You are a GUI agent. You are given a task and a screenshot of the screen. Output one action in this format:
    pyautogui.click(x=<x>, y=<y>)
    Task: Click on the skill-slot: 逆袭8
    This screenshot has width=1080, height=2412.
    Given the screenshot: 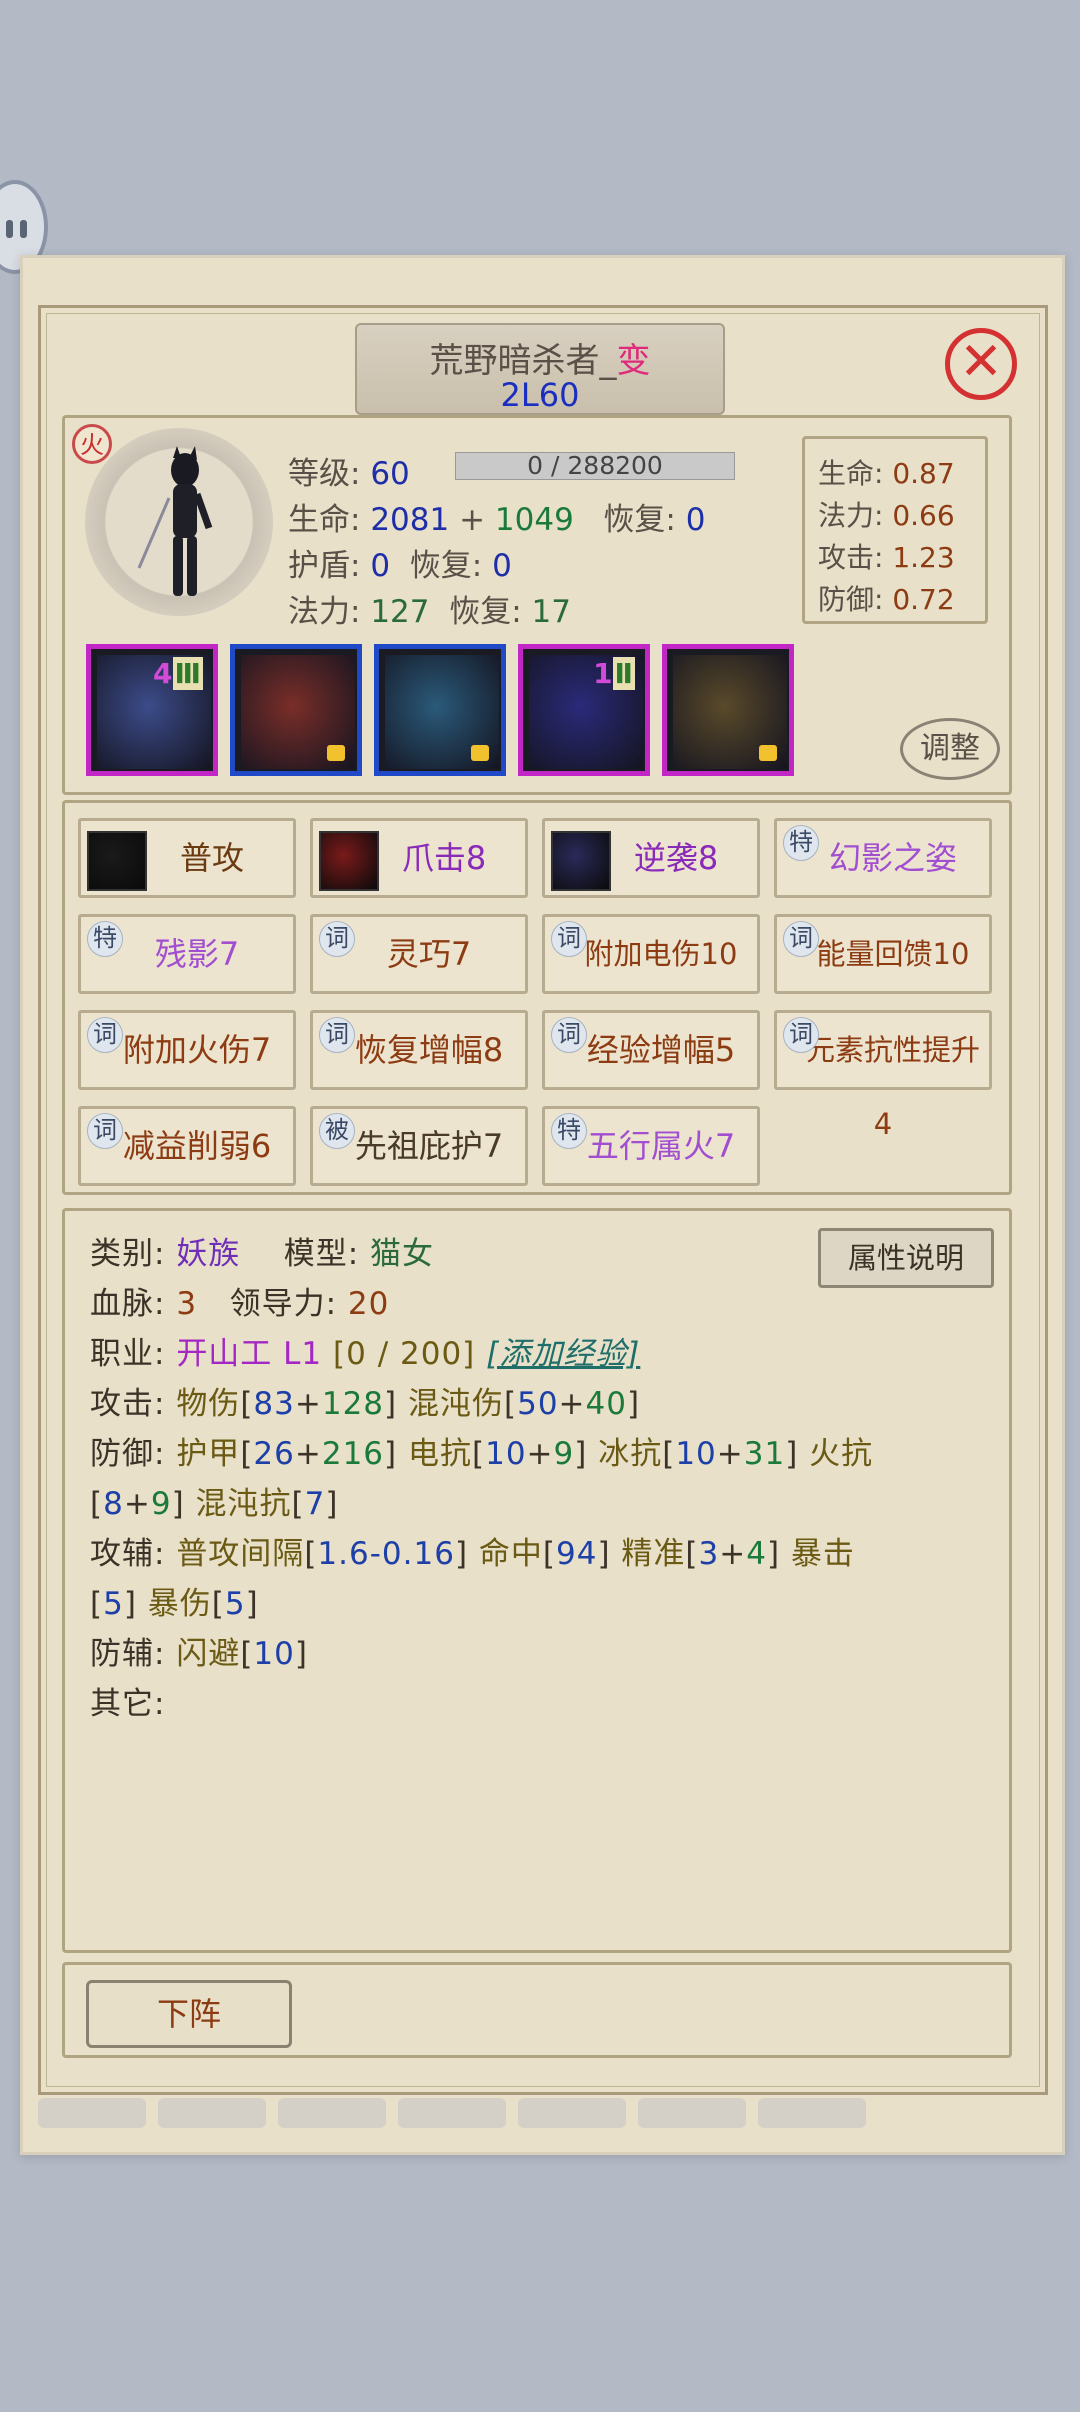 What is the action you would take?
    pyautogui.click(x=651, y=858)
    